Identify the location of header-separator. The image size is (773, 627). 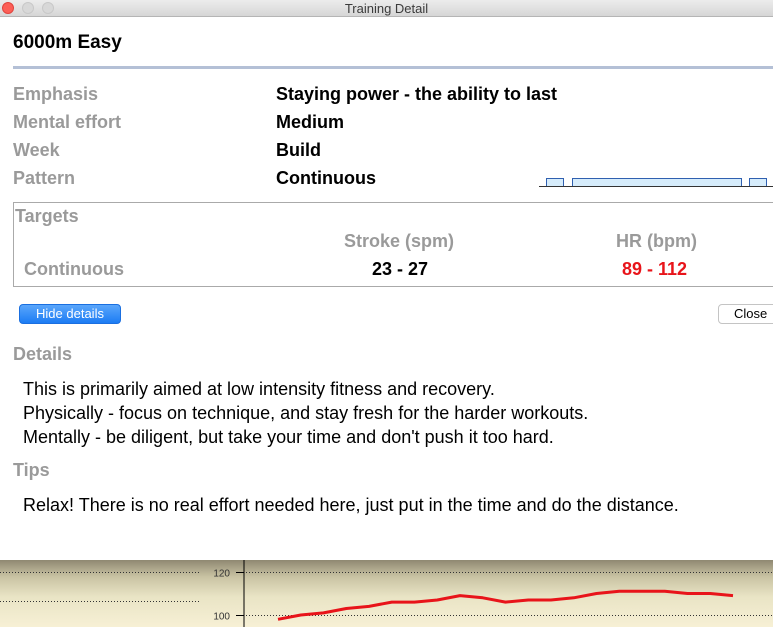
(393, 67).